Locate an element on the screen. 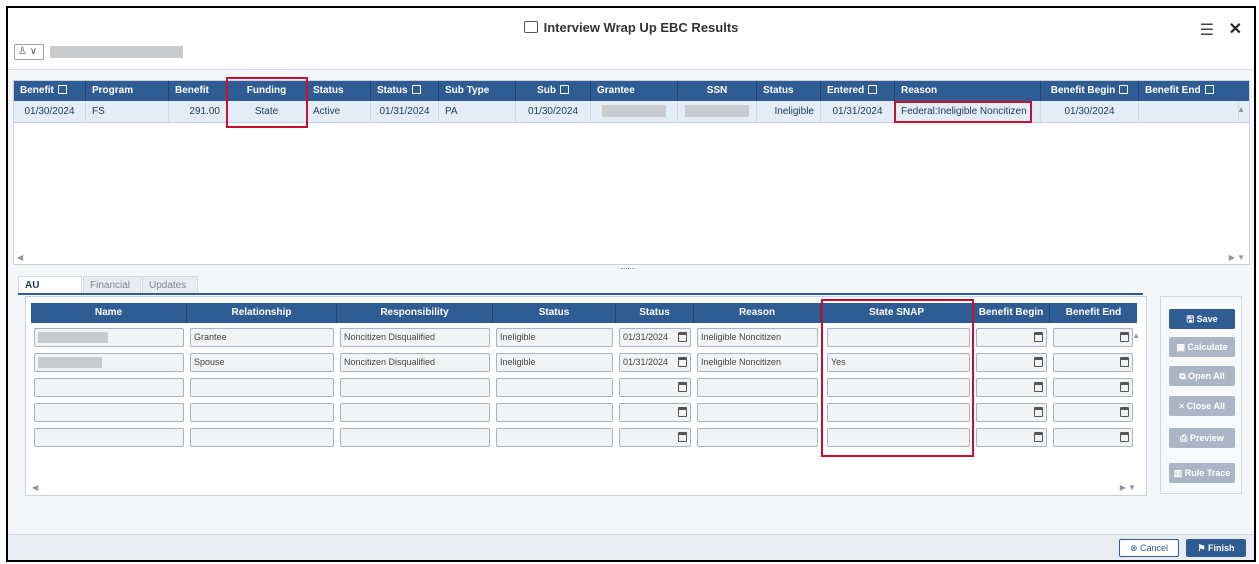 Image resolution: width=1259 pixels, height=564 pixels. col-responsibility: Responsibility is located at coordinates (415, 313).